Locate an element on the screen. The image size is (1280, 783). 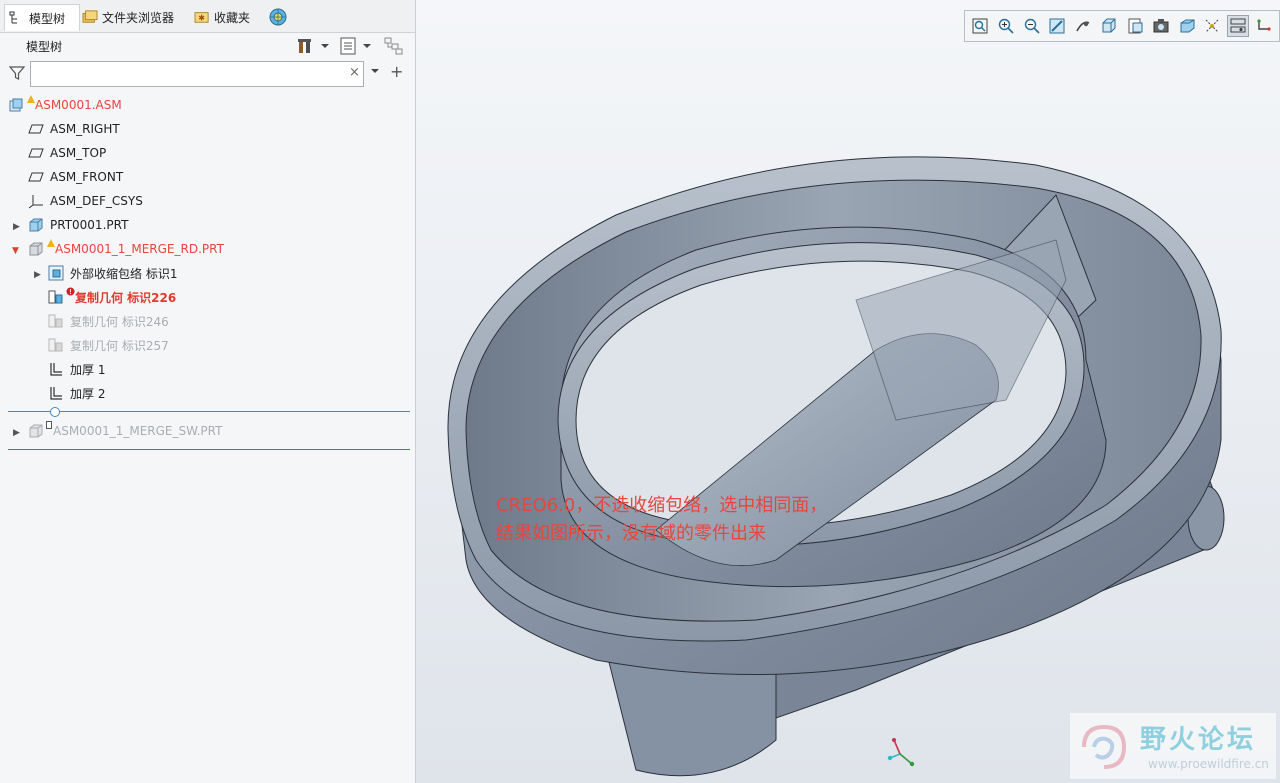
tree-item-copy-geom-226: 复制几何 标识226 is located at coordinates (112, 297).